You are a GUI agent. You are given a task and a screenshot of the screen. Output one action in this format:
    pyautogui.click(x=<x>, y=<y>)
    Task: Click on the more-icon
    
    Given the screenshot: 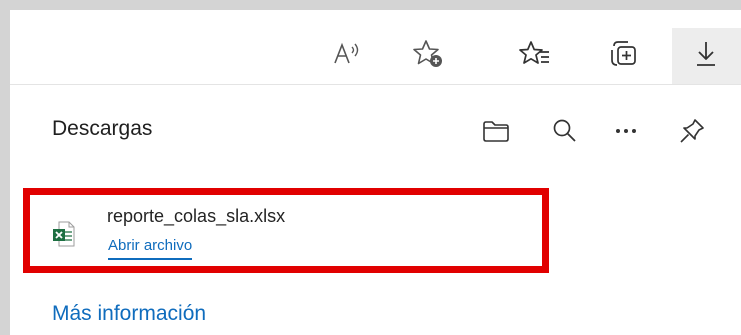 What is the action you would take?
    pyautogui.click(x=626, y=131)
    